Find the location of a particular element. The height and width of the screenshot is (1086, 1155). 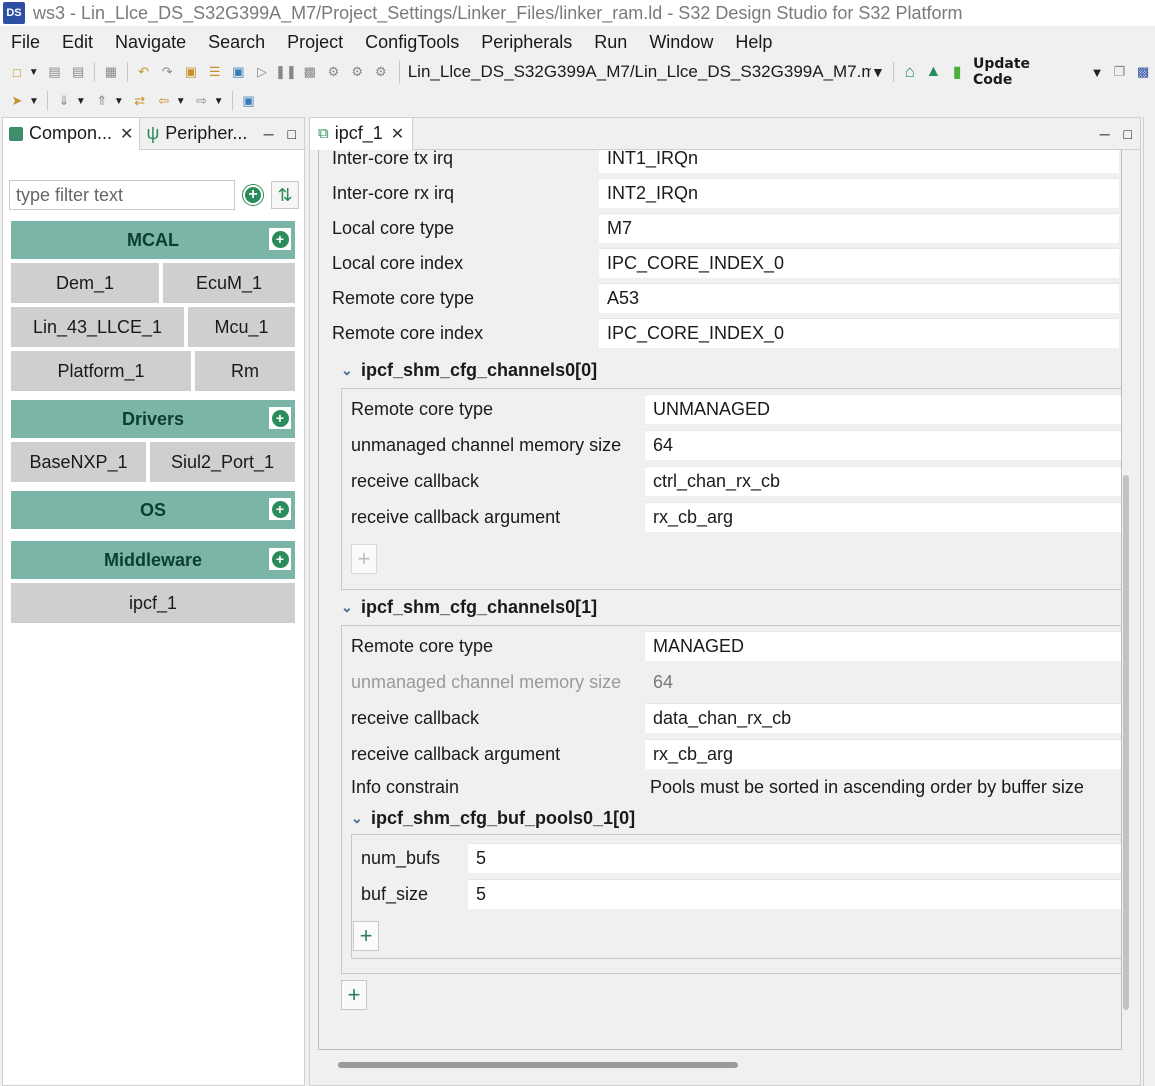

ch0-callback-argument-field: rx_cb_arg is located at coordinates (883, 517).